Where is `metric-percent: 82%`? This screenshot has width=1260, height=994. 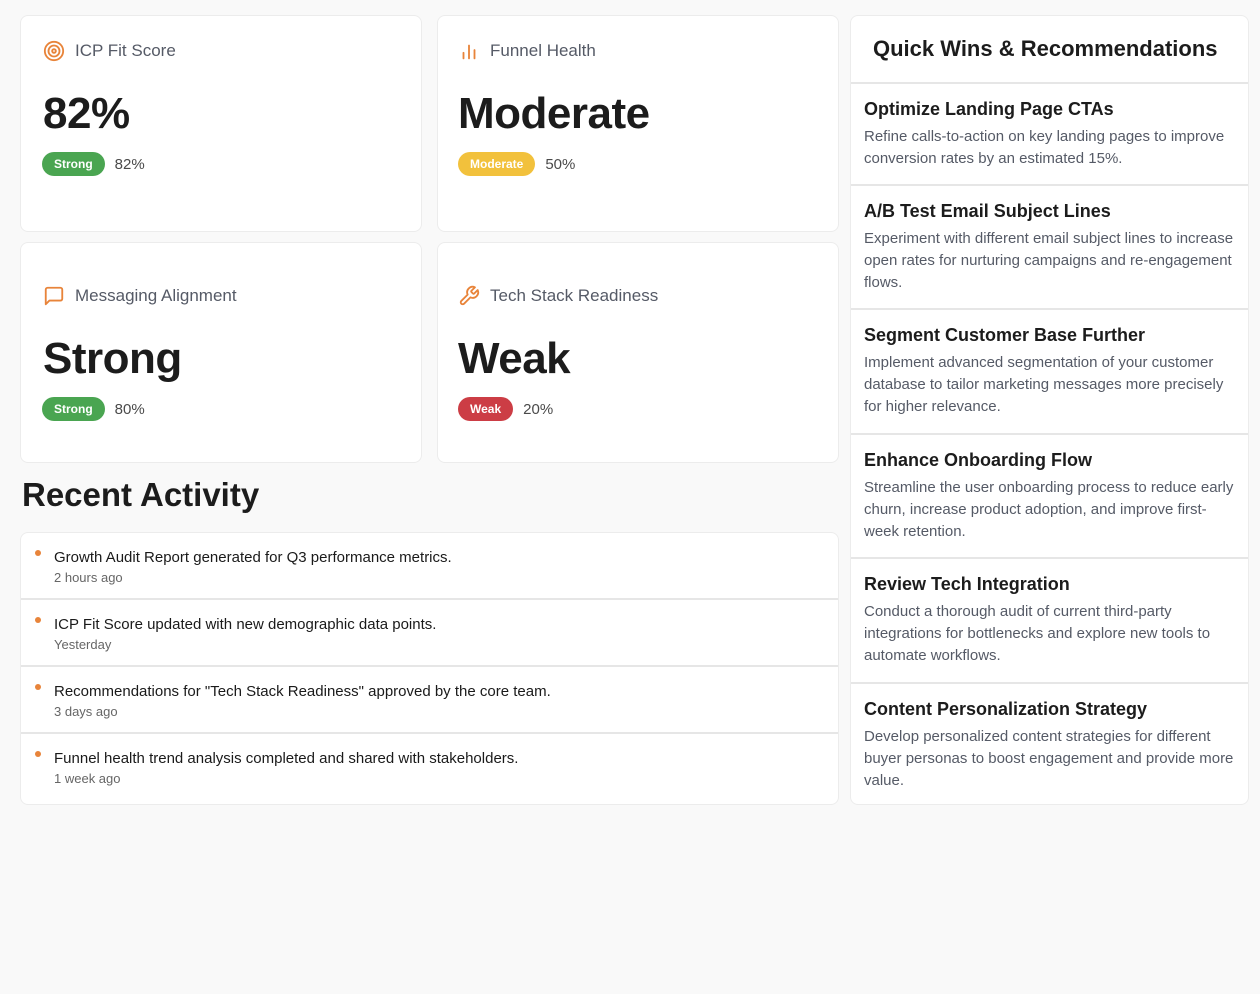 metric-percent: 82% is located at coordinates (129, 164).